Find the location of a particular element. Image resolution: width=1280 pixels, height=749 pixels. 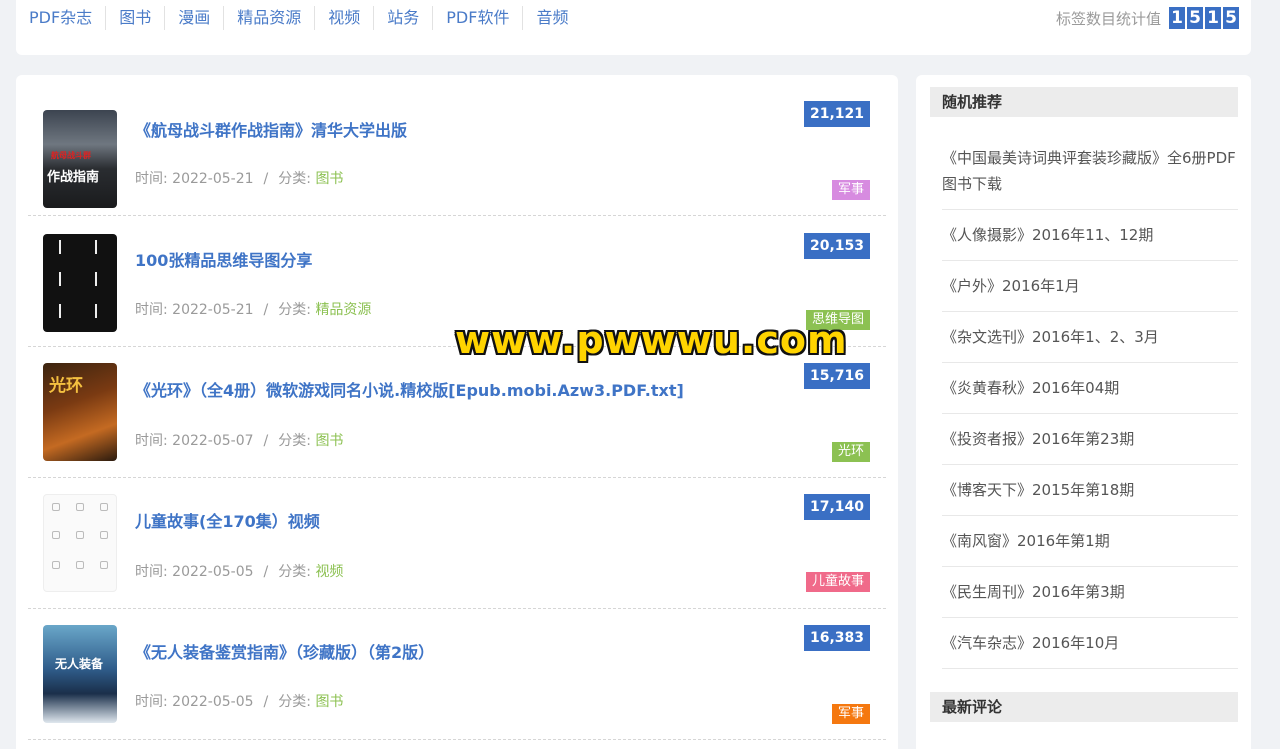

latest-comments-heading: 最新评论 is located at coordinates (1084, 707).